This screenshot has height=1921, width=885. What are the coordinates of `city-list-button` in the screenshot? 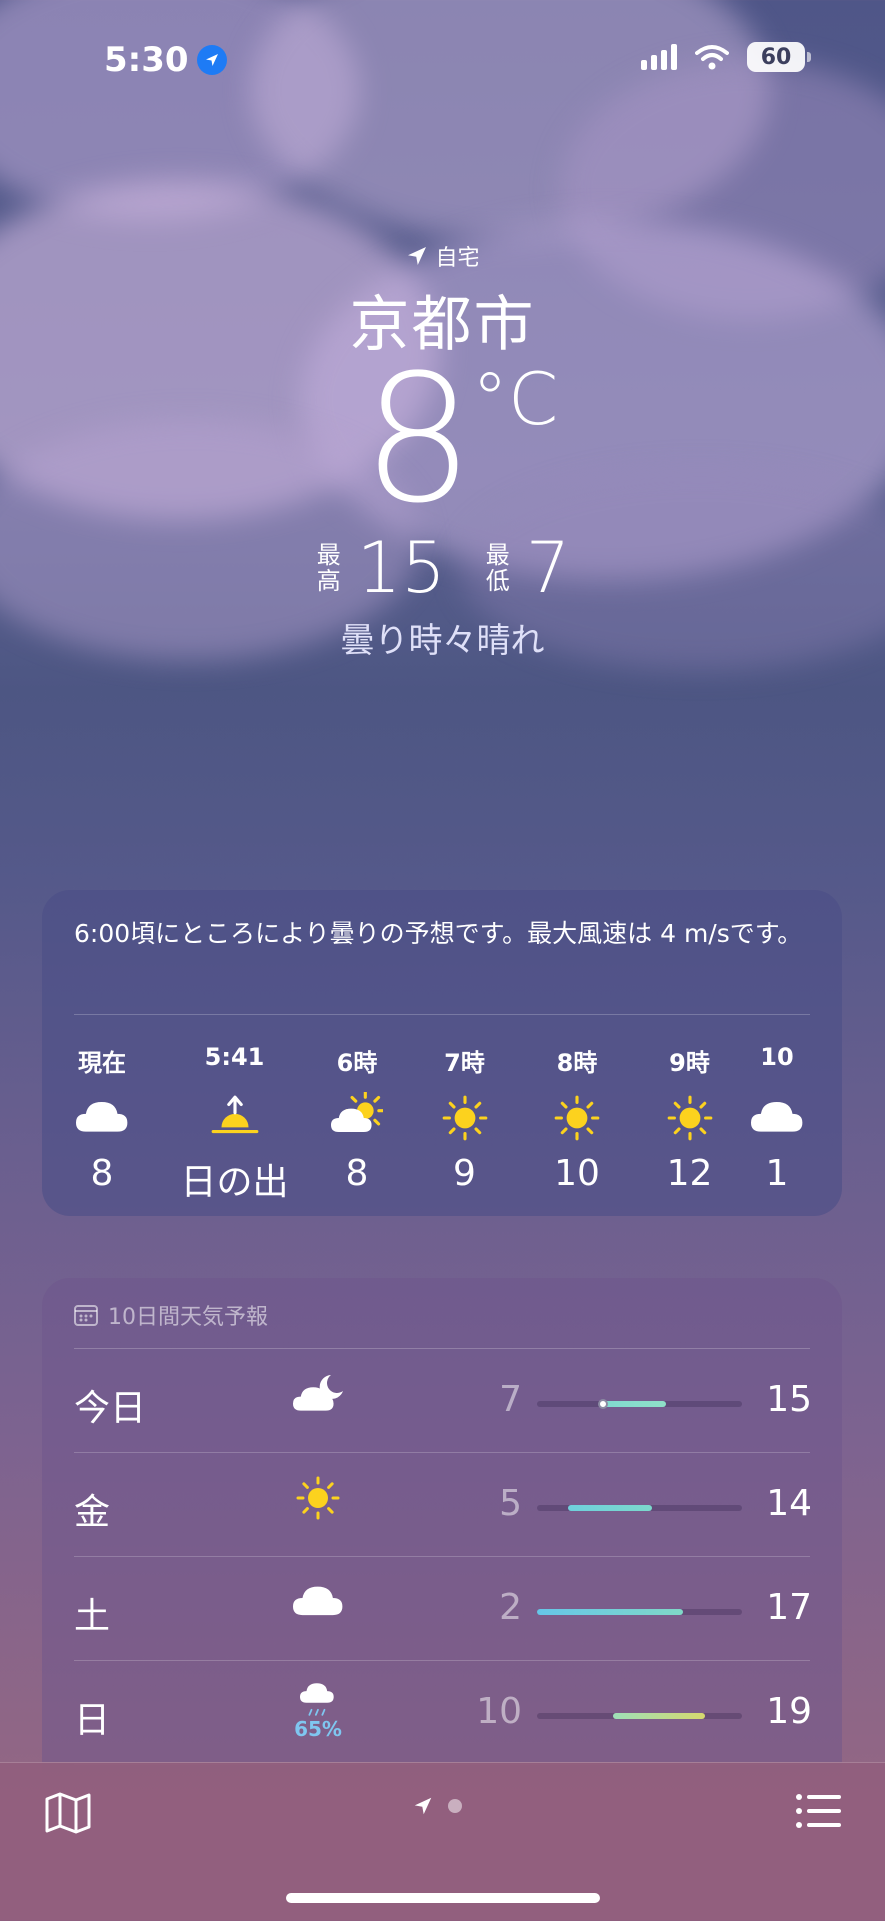 It's located at (819, 1813).